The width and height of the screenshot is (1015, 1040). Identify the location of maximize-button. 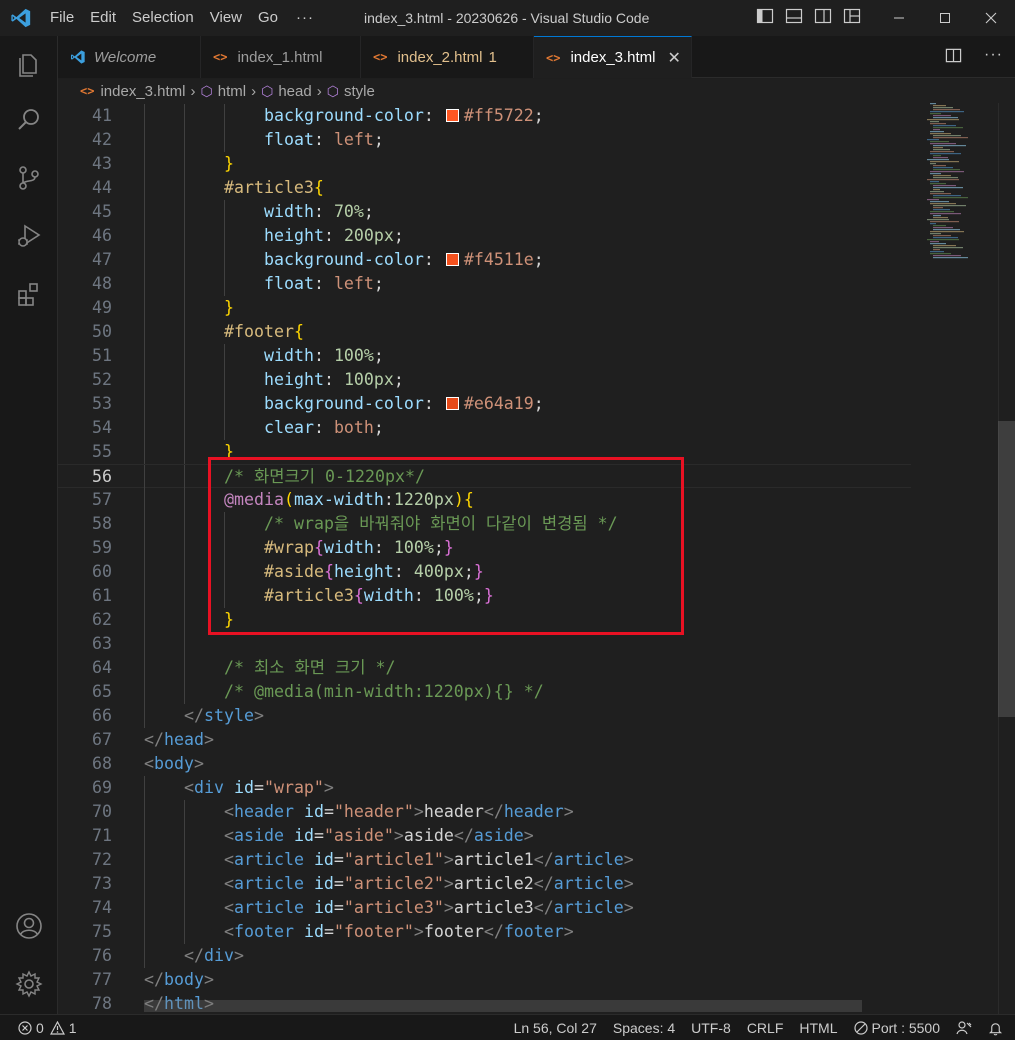
(945, 18).